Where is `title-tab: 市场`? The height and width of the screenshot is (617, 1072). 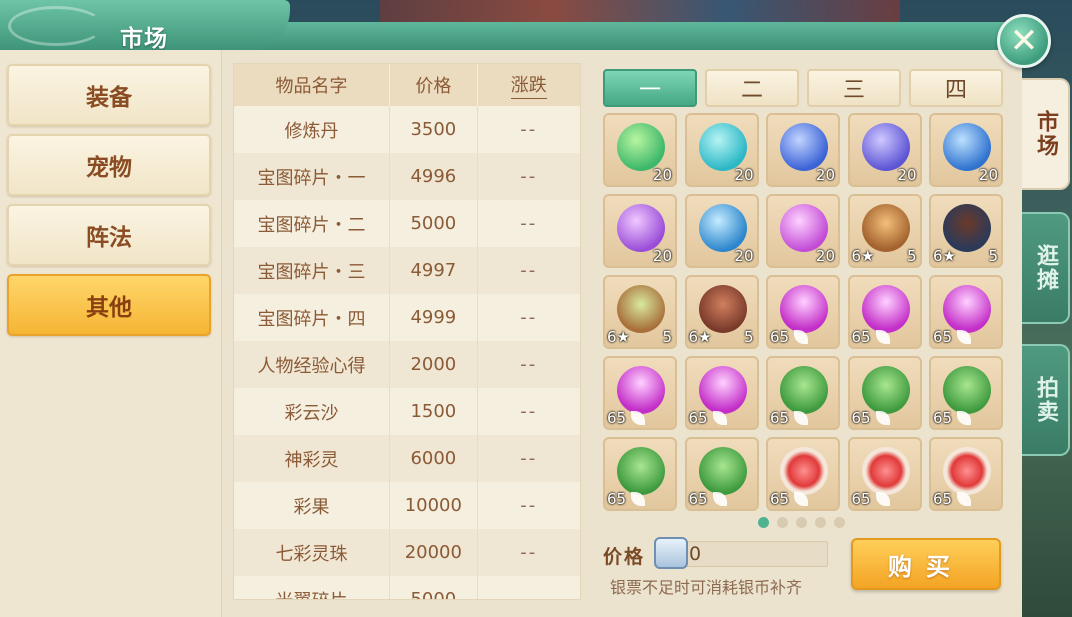 title-tab: 市场 is located at coordinates (145, 26).